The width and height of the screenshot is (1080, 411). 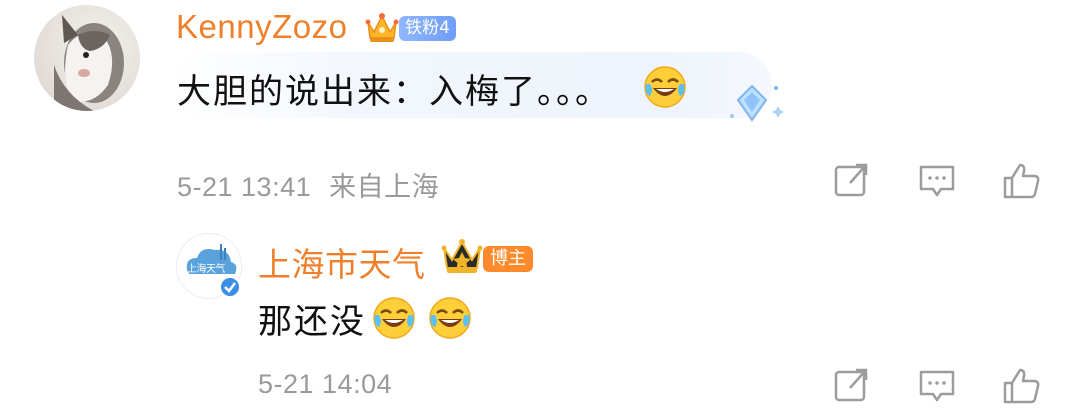 I want to click on user-avatar, so click(x=87, y=58).